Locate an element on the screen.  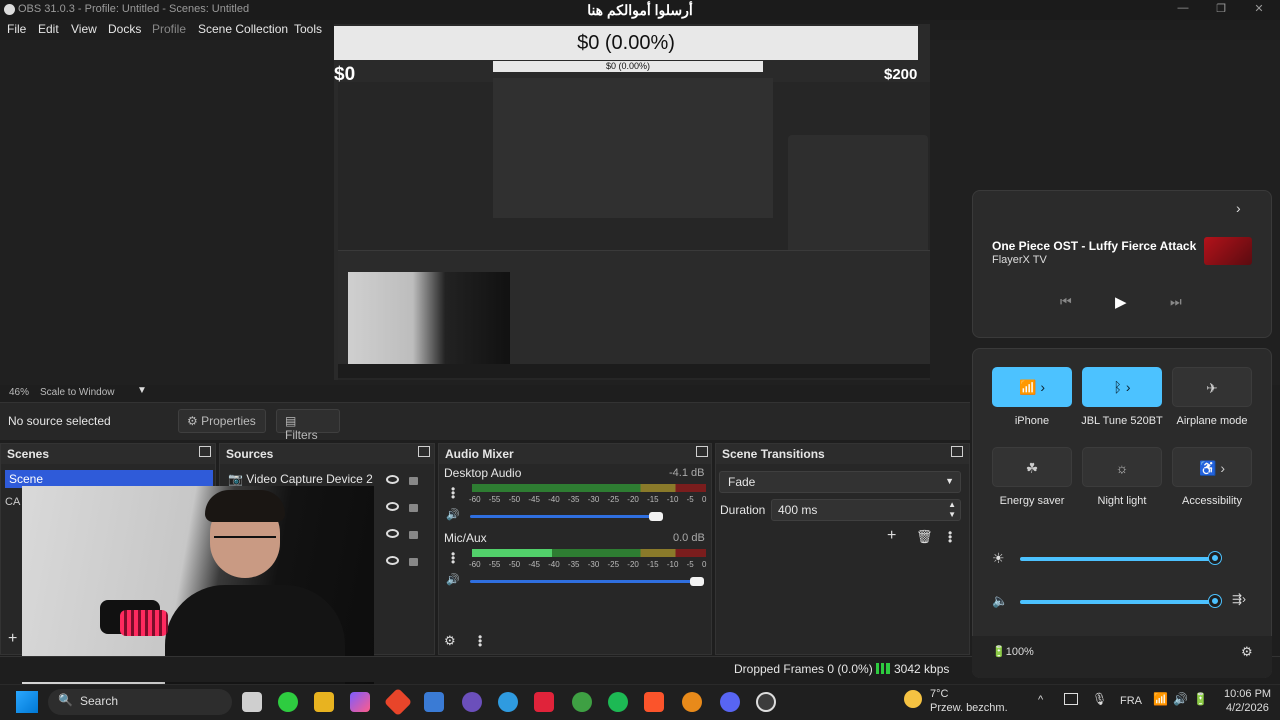
file-explorer-icon is located at coordinates (324, 702).